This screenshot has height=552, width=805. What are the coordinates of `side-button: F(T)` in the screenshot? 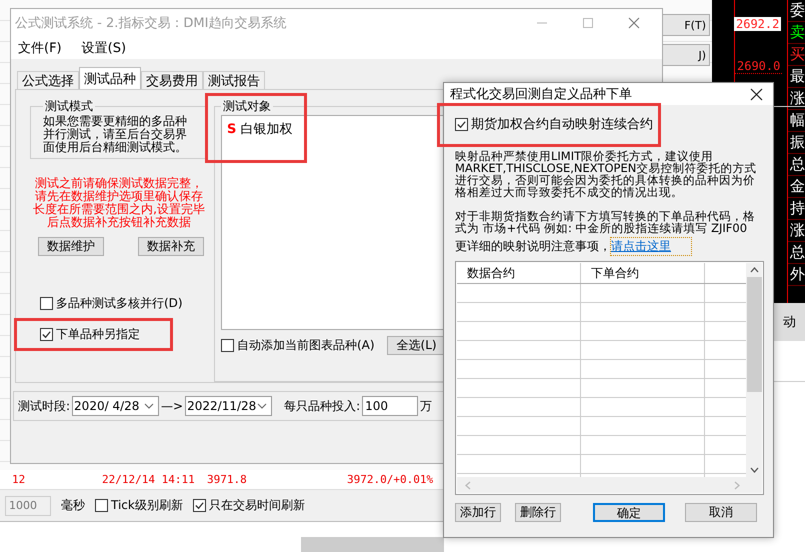 It's located at (686, 25).